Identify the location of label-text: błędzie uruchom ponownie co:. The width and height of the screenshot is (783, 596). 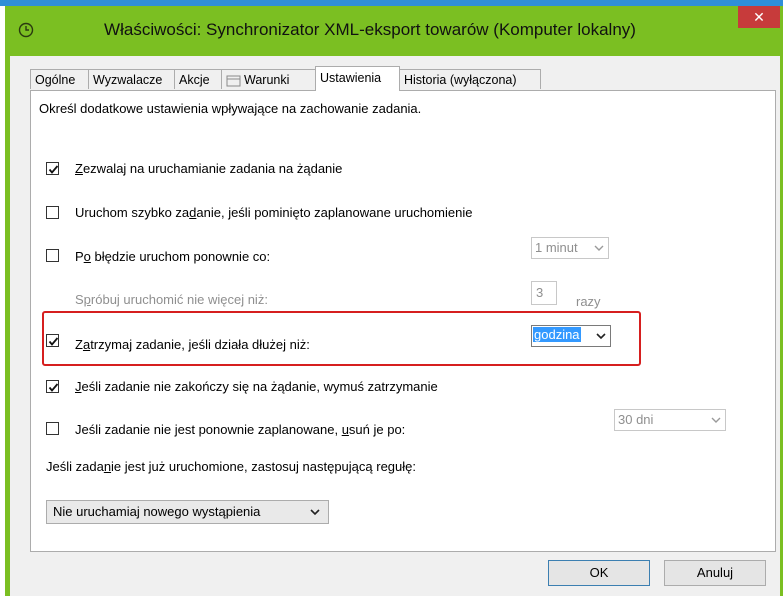
(180, 256).